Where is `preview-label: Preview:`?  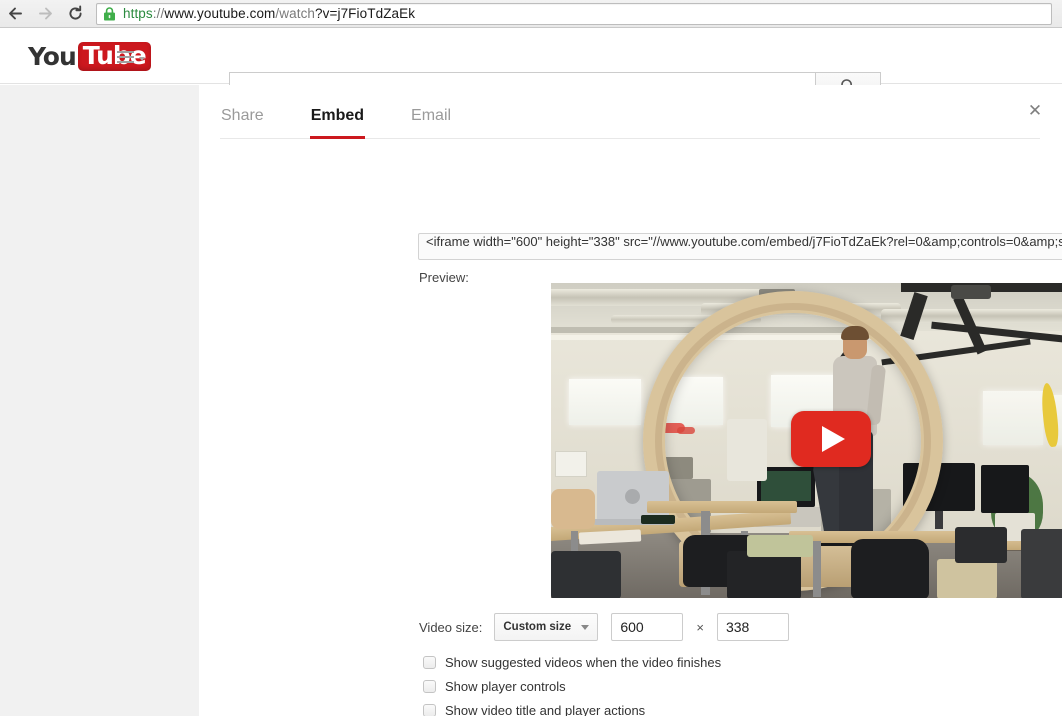
preview-label: Preview: is located at coordinates (444, 277).